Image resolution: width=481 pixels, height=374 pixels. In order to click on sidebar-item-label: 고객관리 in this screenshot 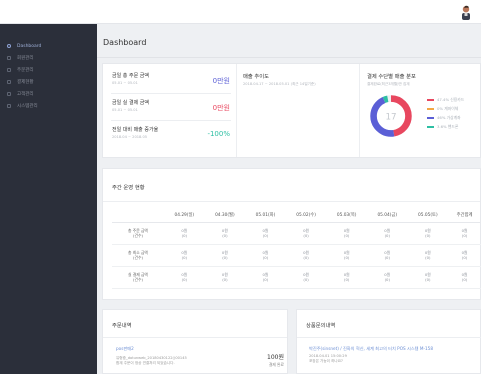, I will do `click(25, 94)`.